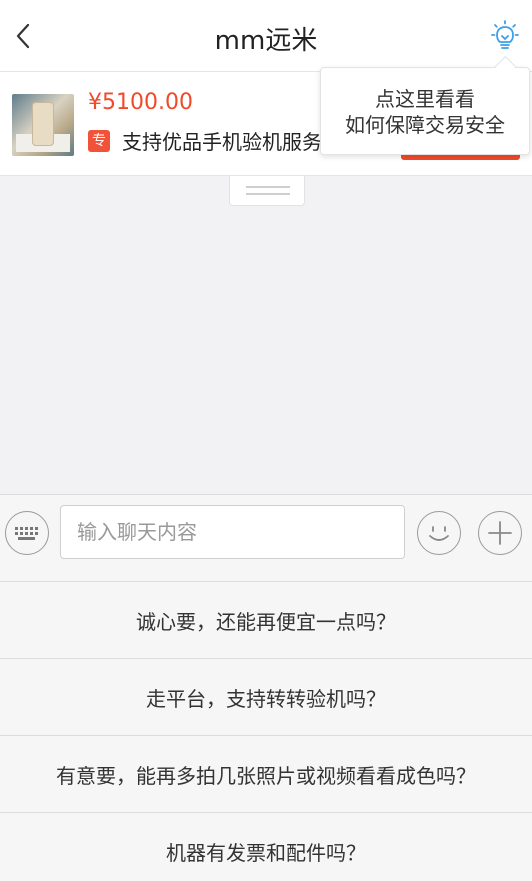 This screenshot has height=881, width=532. I want to click on promo-row: 专 支持优品手机验机服务, so click(205, 140).